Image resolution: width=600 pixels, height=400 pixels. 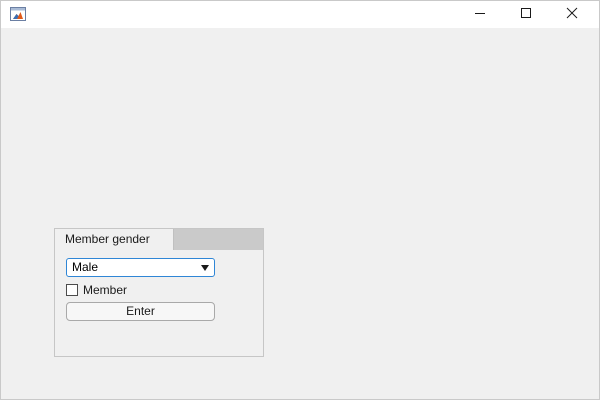 What do you see at coordinates (159, 292) in the screenshot?
I see `member-tab-group: Member gender Male Member Enter` at bounding box center [159, 292].